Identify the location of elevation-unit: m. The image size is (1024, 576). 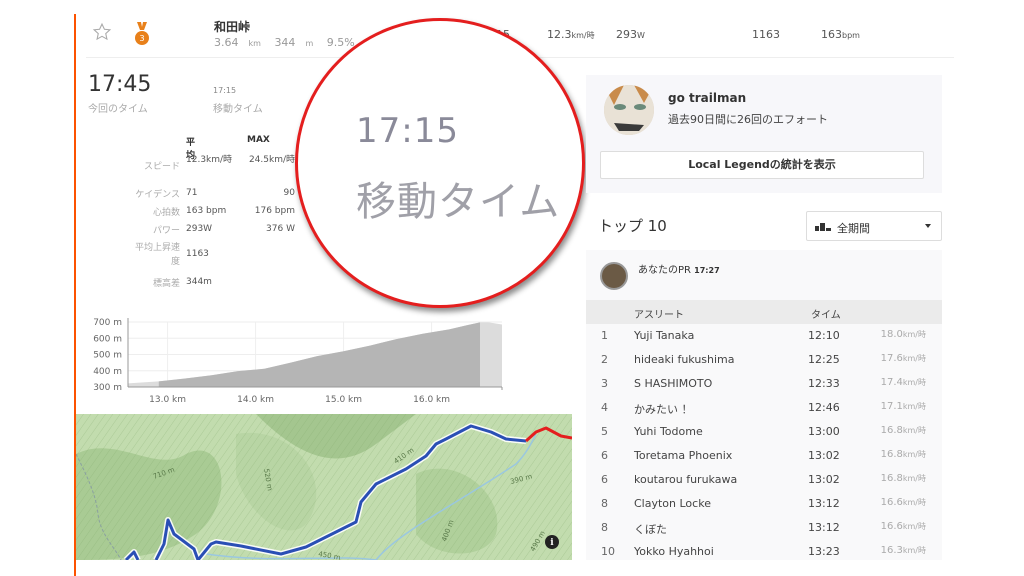
(309, 43).